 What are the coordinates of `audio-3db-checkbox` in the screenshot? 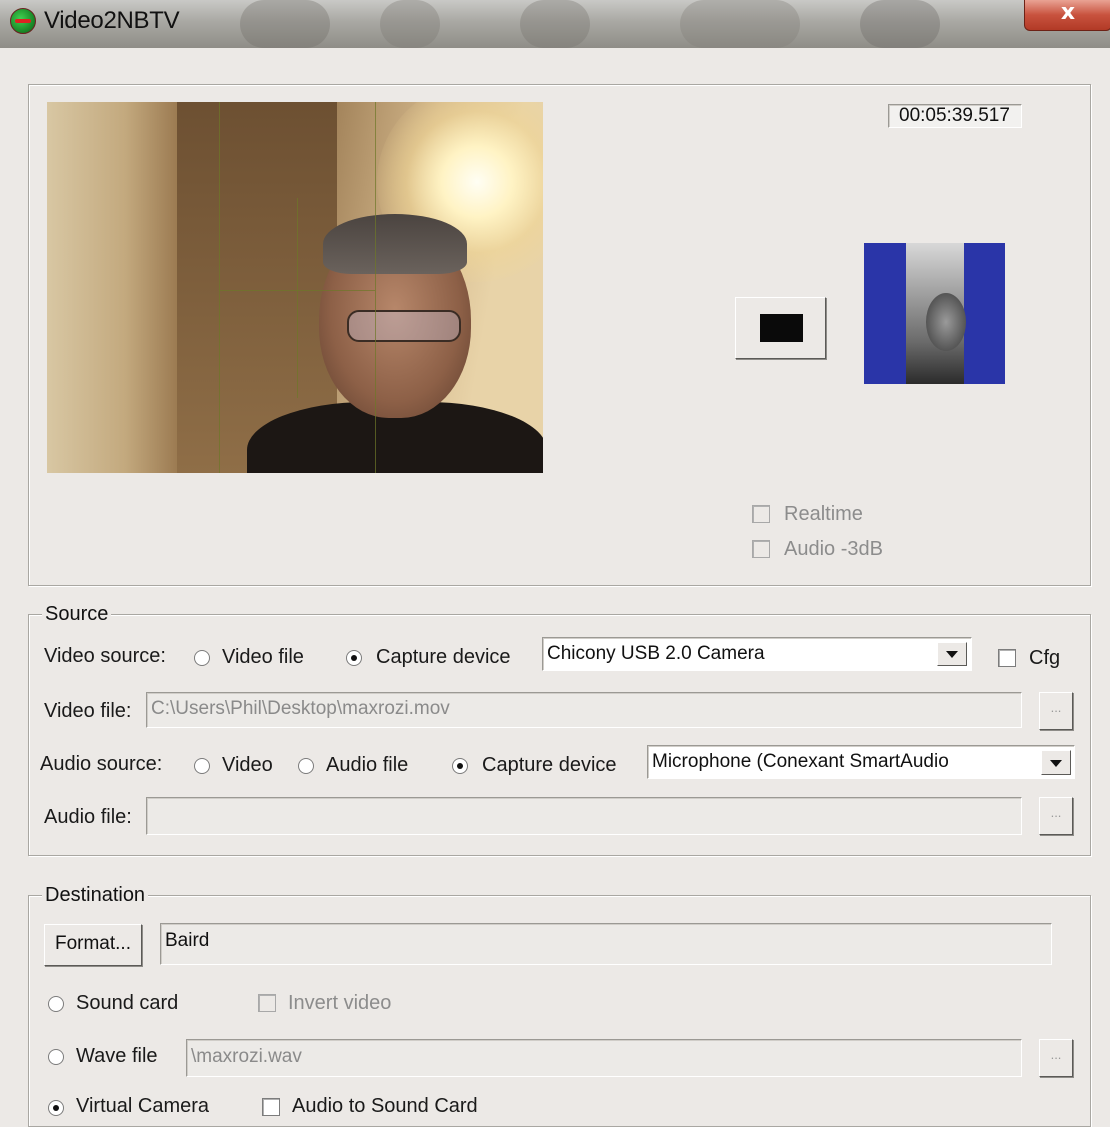 It's located at (761, 549).